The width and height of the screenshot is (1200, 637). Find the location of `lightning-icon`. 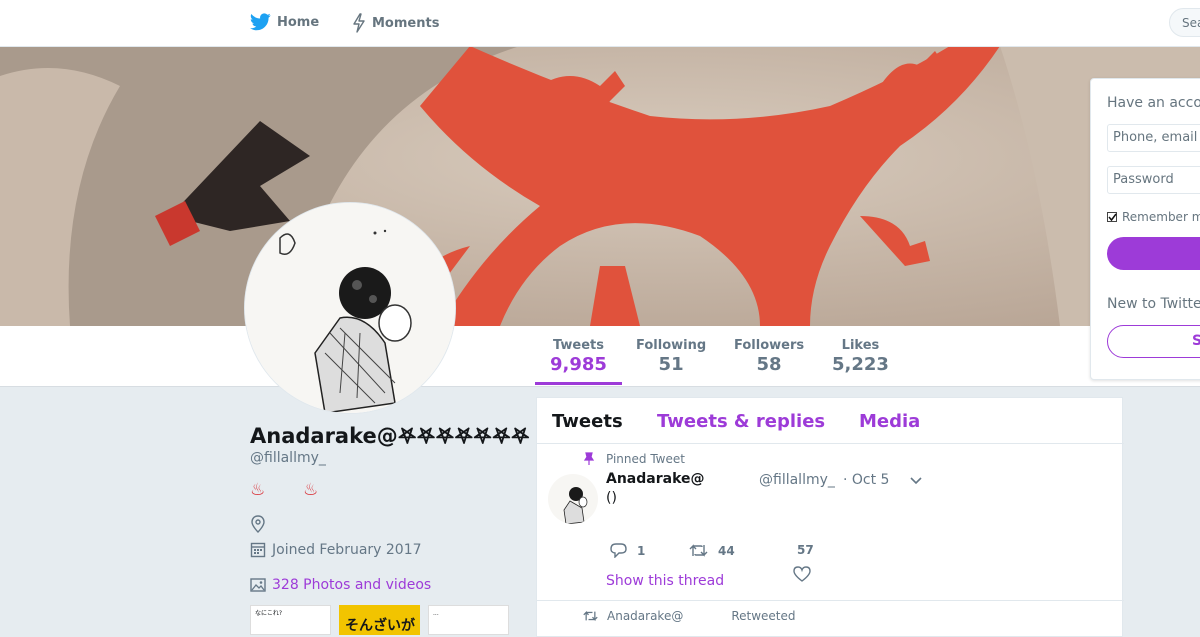

lightning-icon is located at coordinates (359, 23).